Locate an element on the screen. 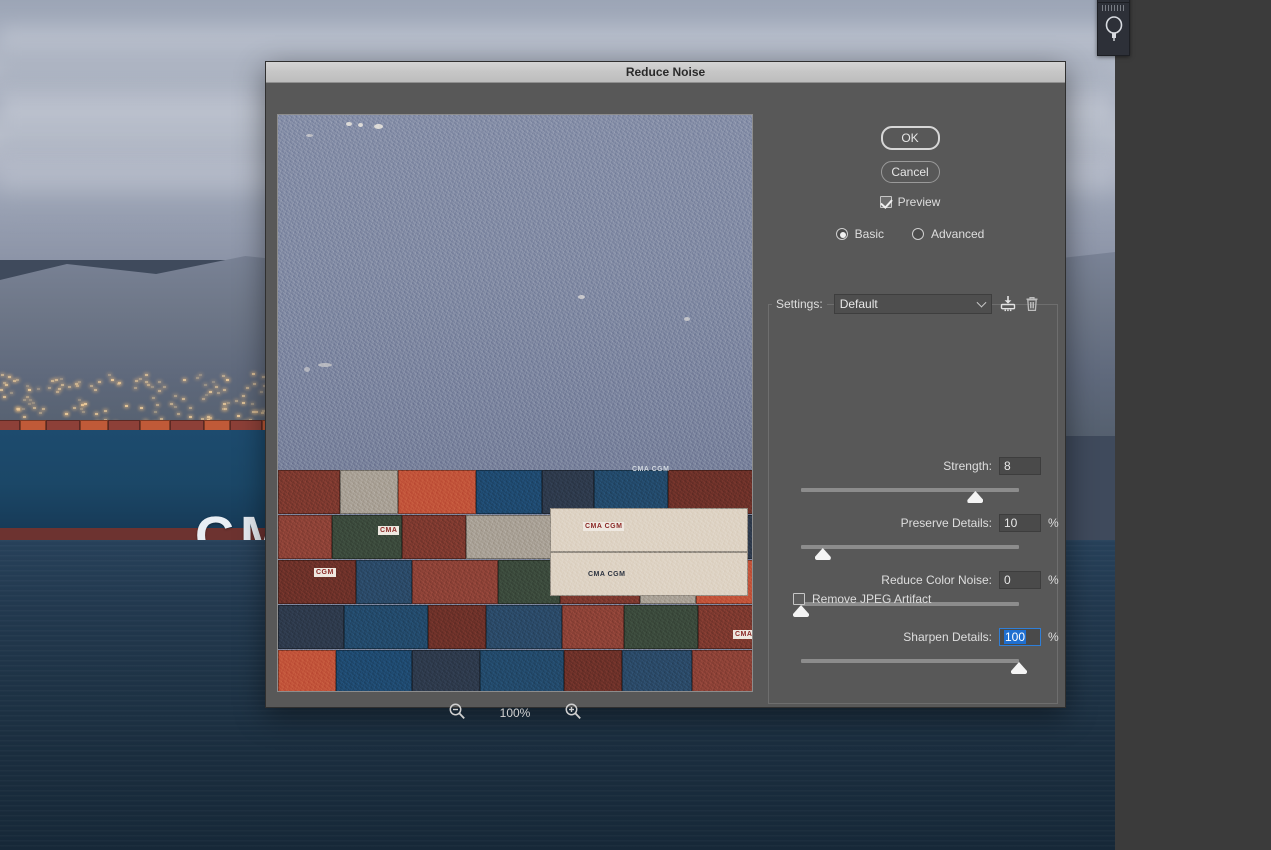 The height and width of the screenshot is (850, 1271). slider-label-row: Sharpen Details: 100% is located at coordinates (910, 637).